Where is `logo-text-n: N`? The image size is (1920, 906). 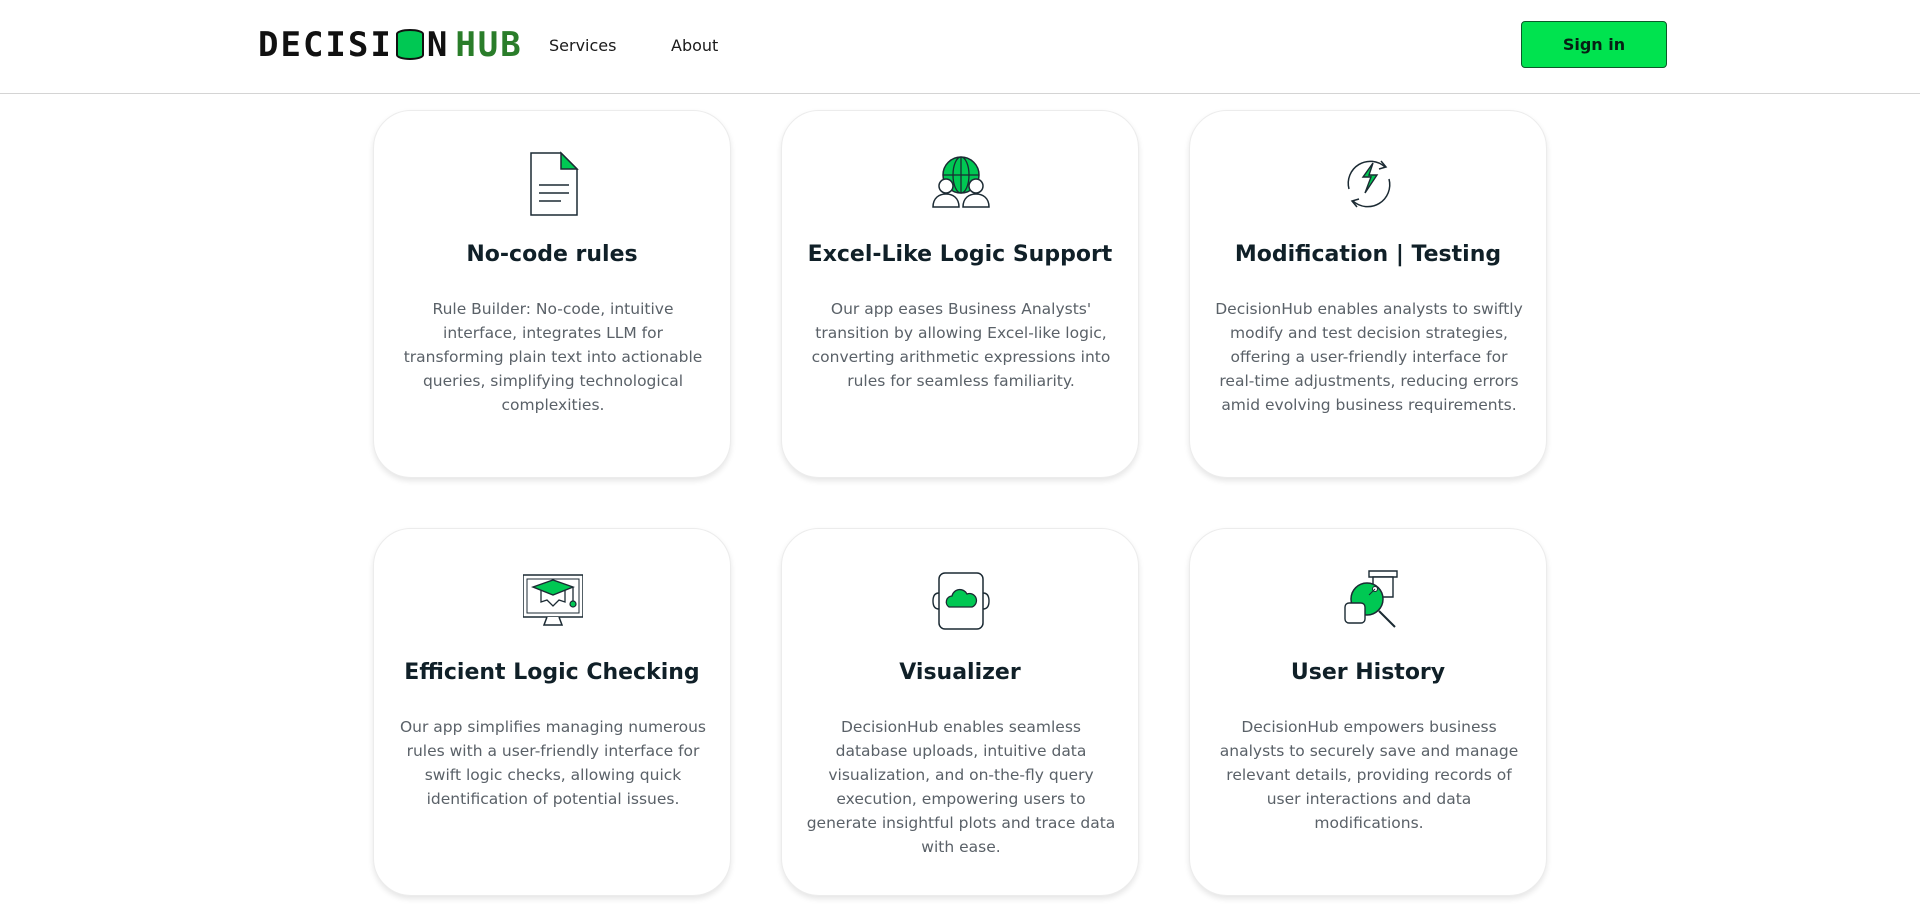
logo-text-n: N is located at coordinates (438, 45).